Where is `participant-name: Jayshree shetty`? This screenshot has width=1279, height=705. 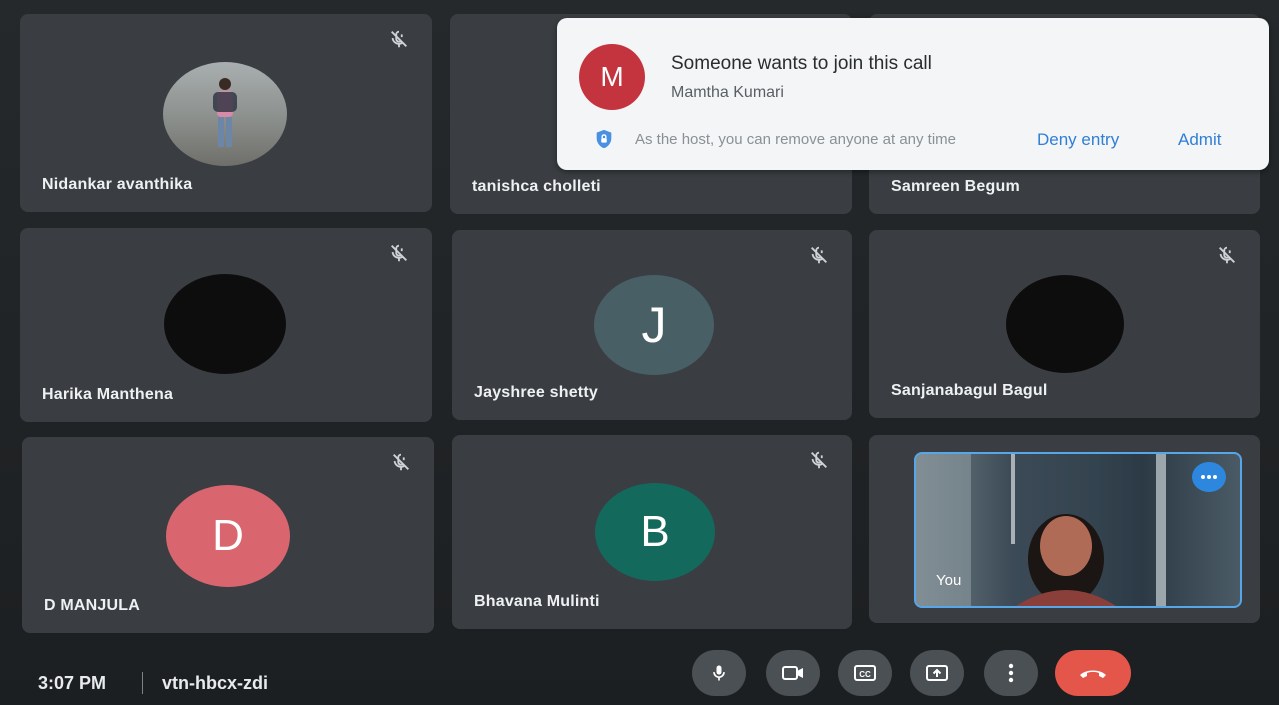
participant-name: Jayshree shetty is located at coordinates (536, 392).